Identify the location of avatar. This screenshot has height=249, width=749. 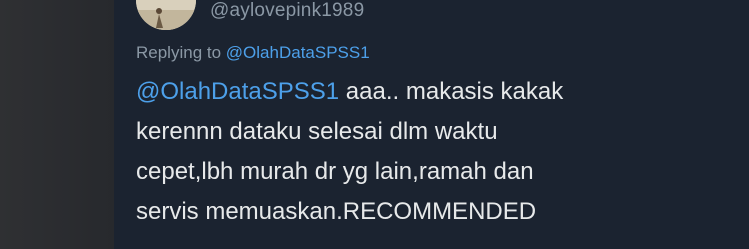
(166, 15).